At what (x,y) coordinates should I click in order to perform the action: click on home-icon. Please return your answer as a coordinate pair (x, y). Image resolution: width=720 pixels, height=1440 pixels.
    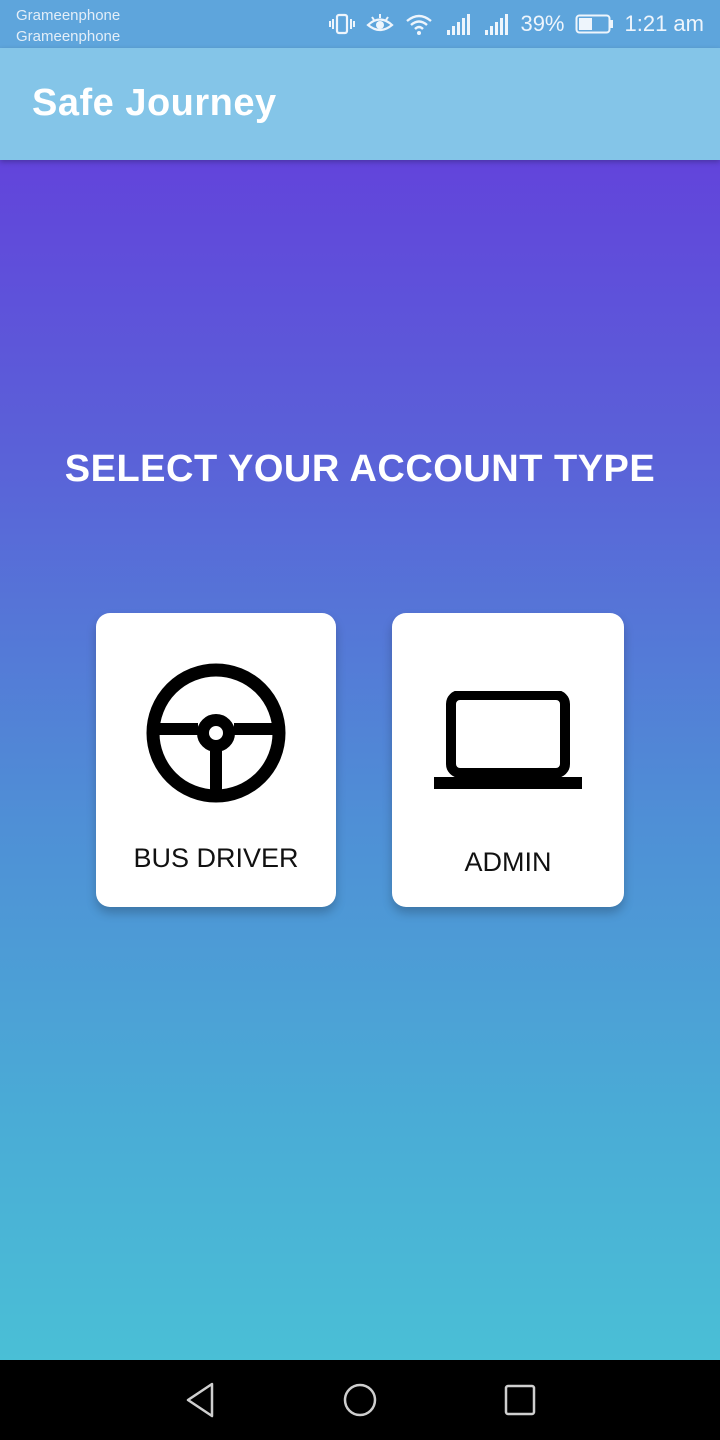
    Looking at the image, I should click on (360, 1400).